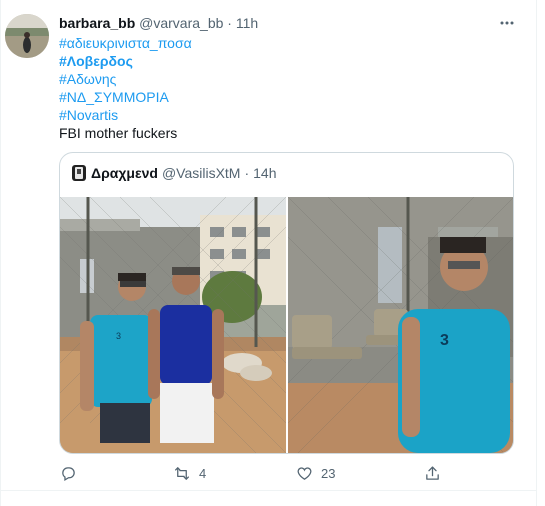 The height and width of the screenshot is (506, 545). I want to click on avatar, so click(27, 36).